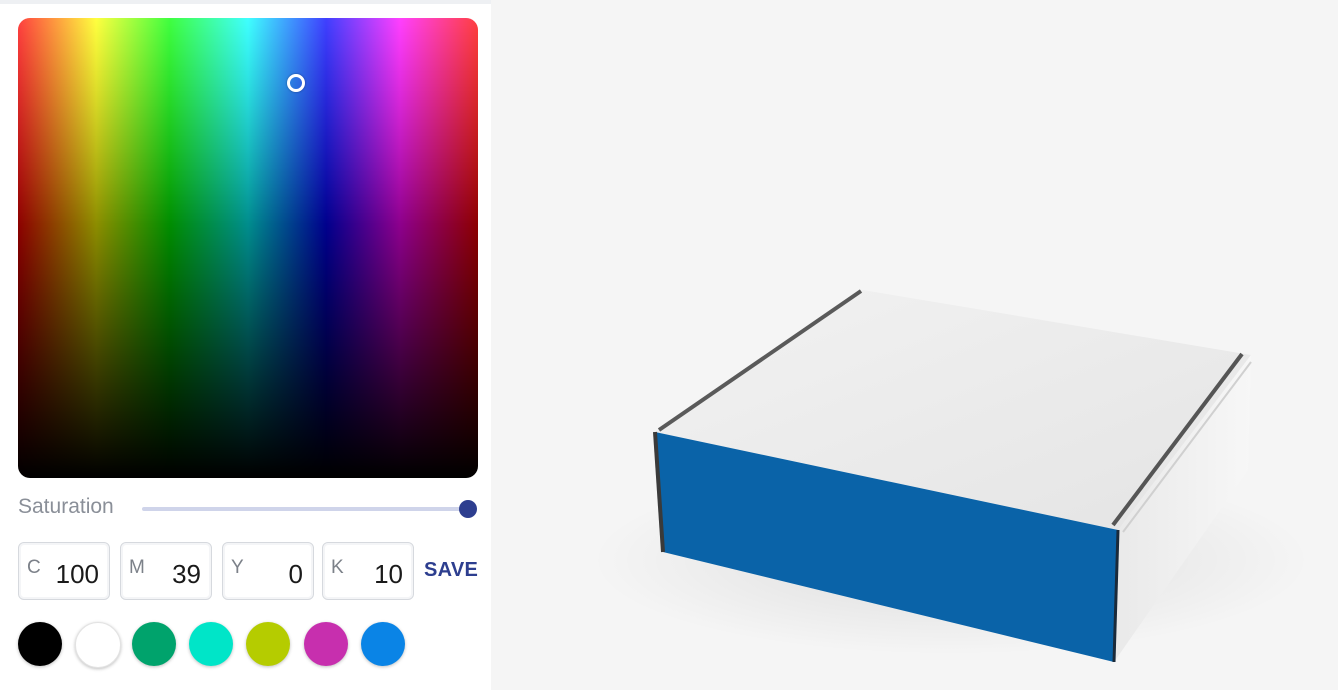 The width and height of the screenshot is (1338, 690). I want to click on saturation-control: Saturation, so click(248, 509).